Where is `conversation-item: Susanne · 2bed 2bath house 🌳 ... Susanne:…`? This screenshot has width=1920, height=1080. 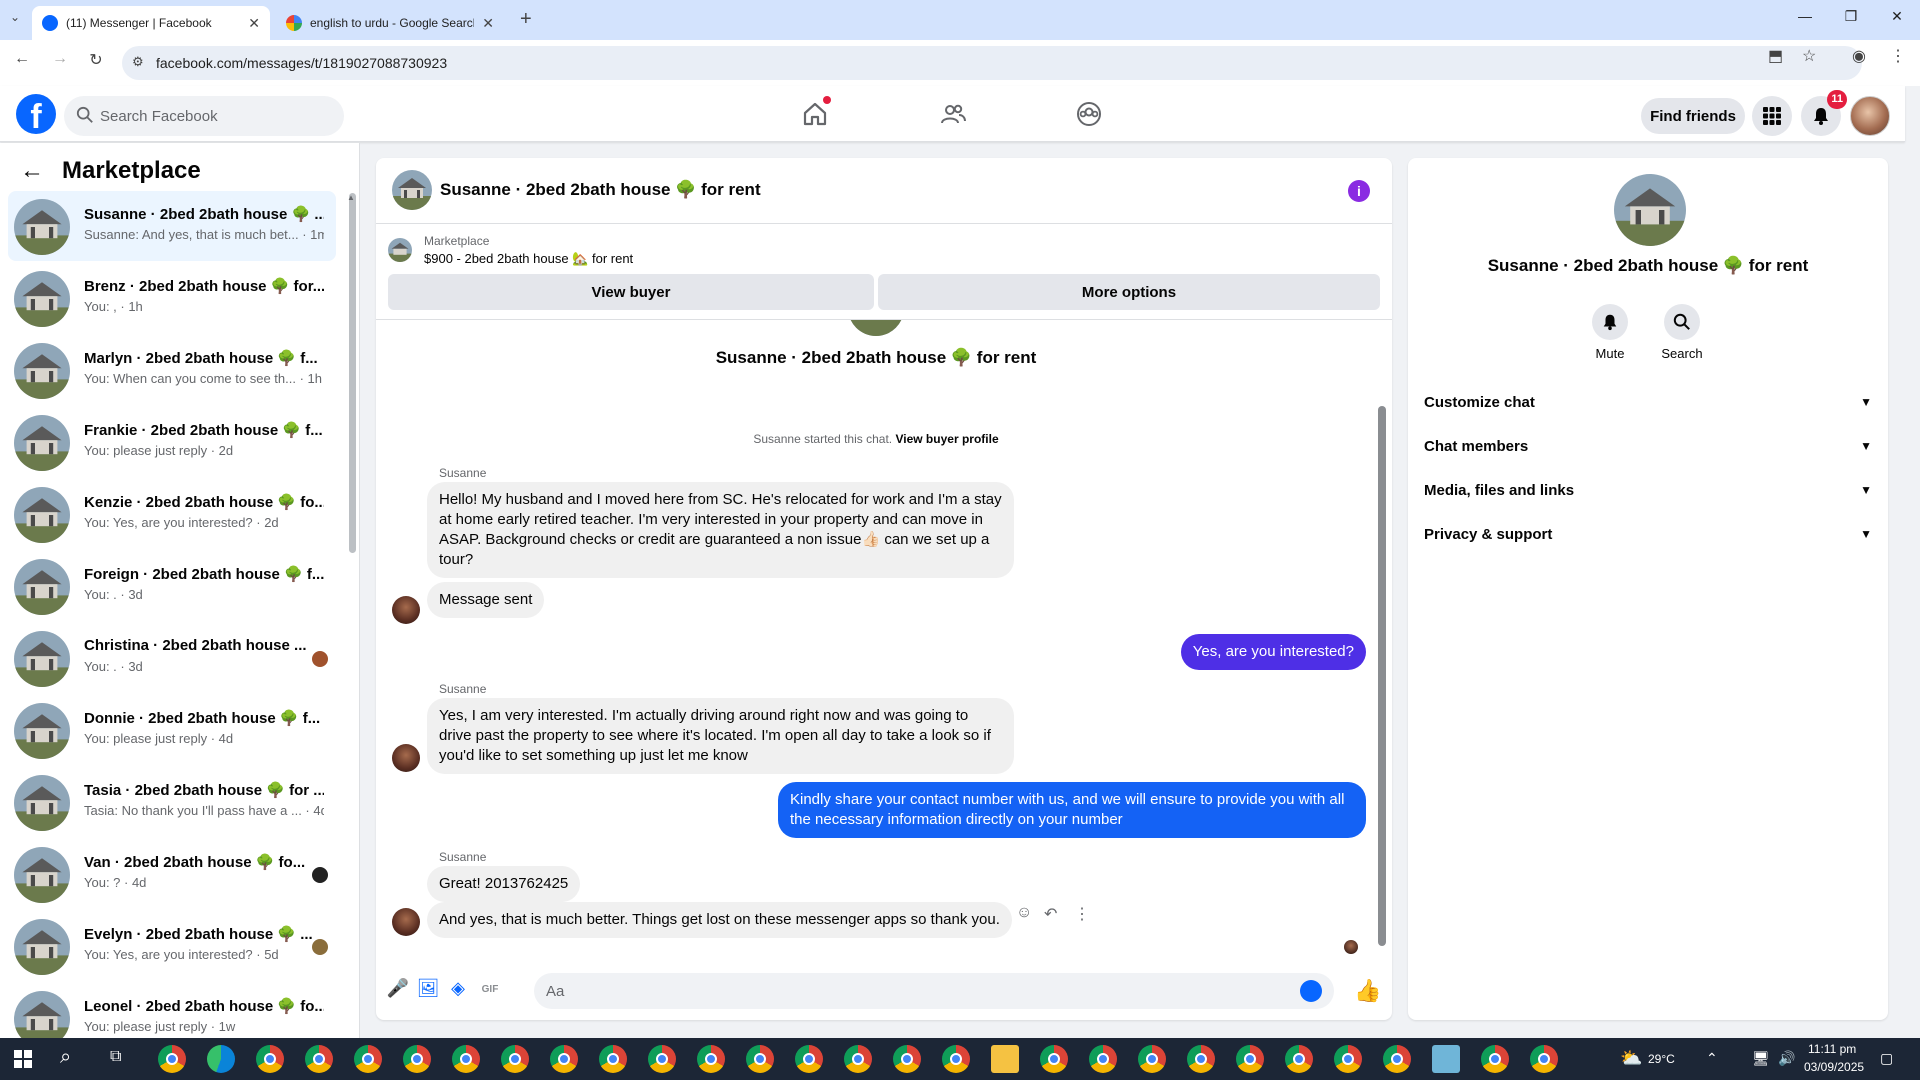
conversation-item: Susanne · 2bed 2bath house 🌳 ... Susanne:… is located at coordinates (172, 226).